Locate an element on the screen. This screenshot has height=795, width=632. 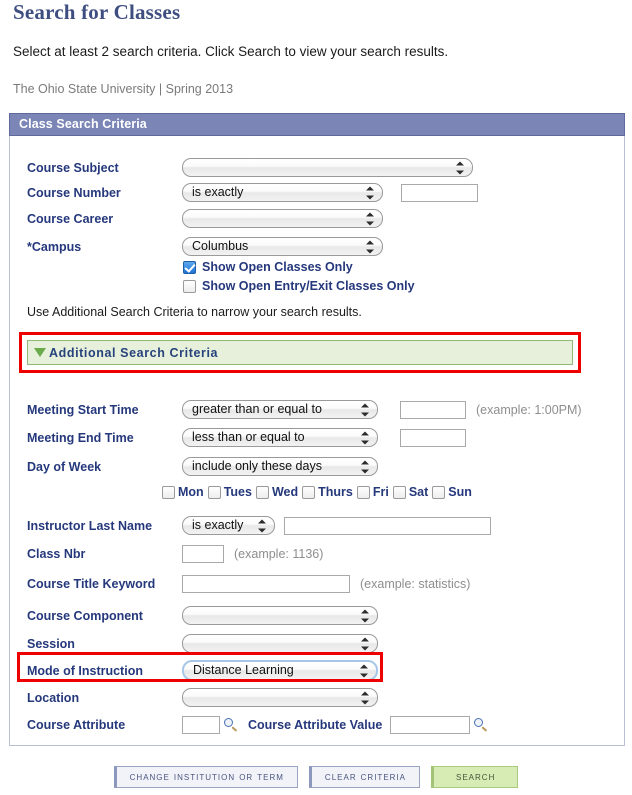
label-day-thurs: Thurs is located at coordinates (335, 492).